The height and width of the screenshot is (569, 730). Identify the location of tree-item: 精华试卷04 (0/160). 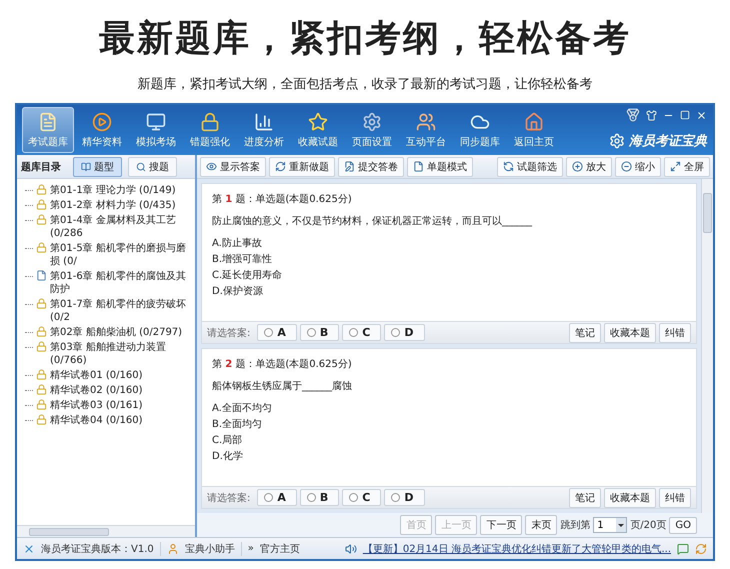
(96, 420).